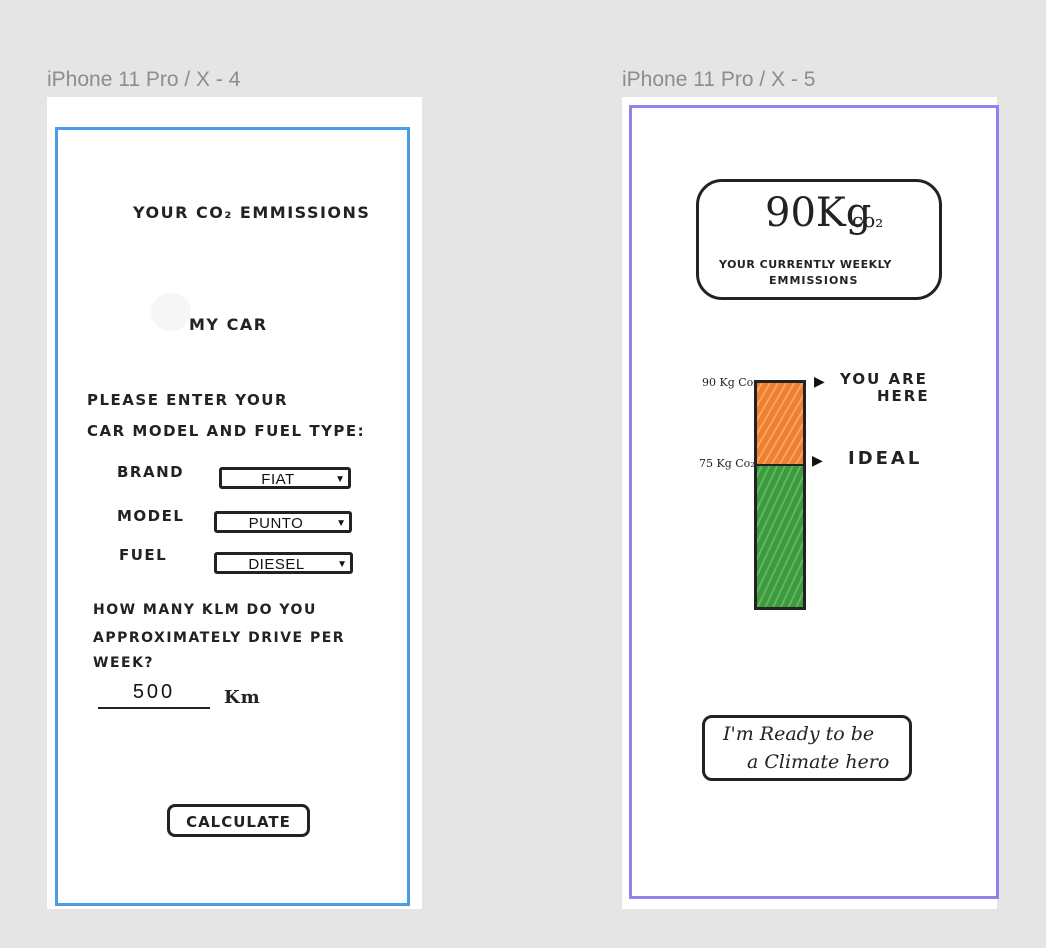  What do you see at coordinates (242, 697) in the screenshot?
I see `km-unit-label: Km` at bounding box center [242, 697].